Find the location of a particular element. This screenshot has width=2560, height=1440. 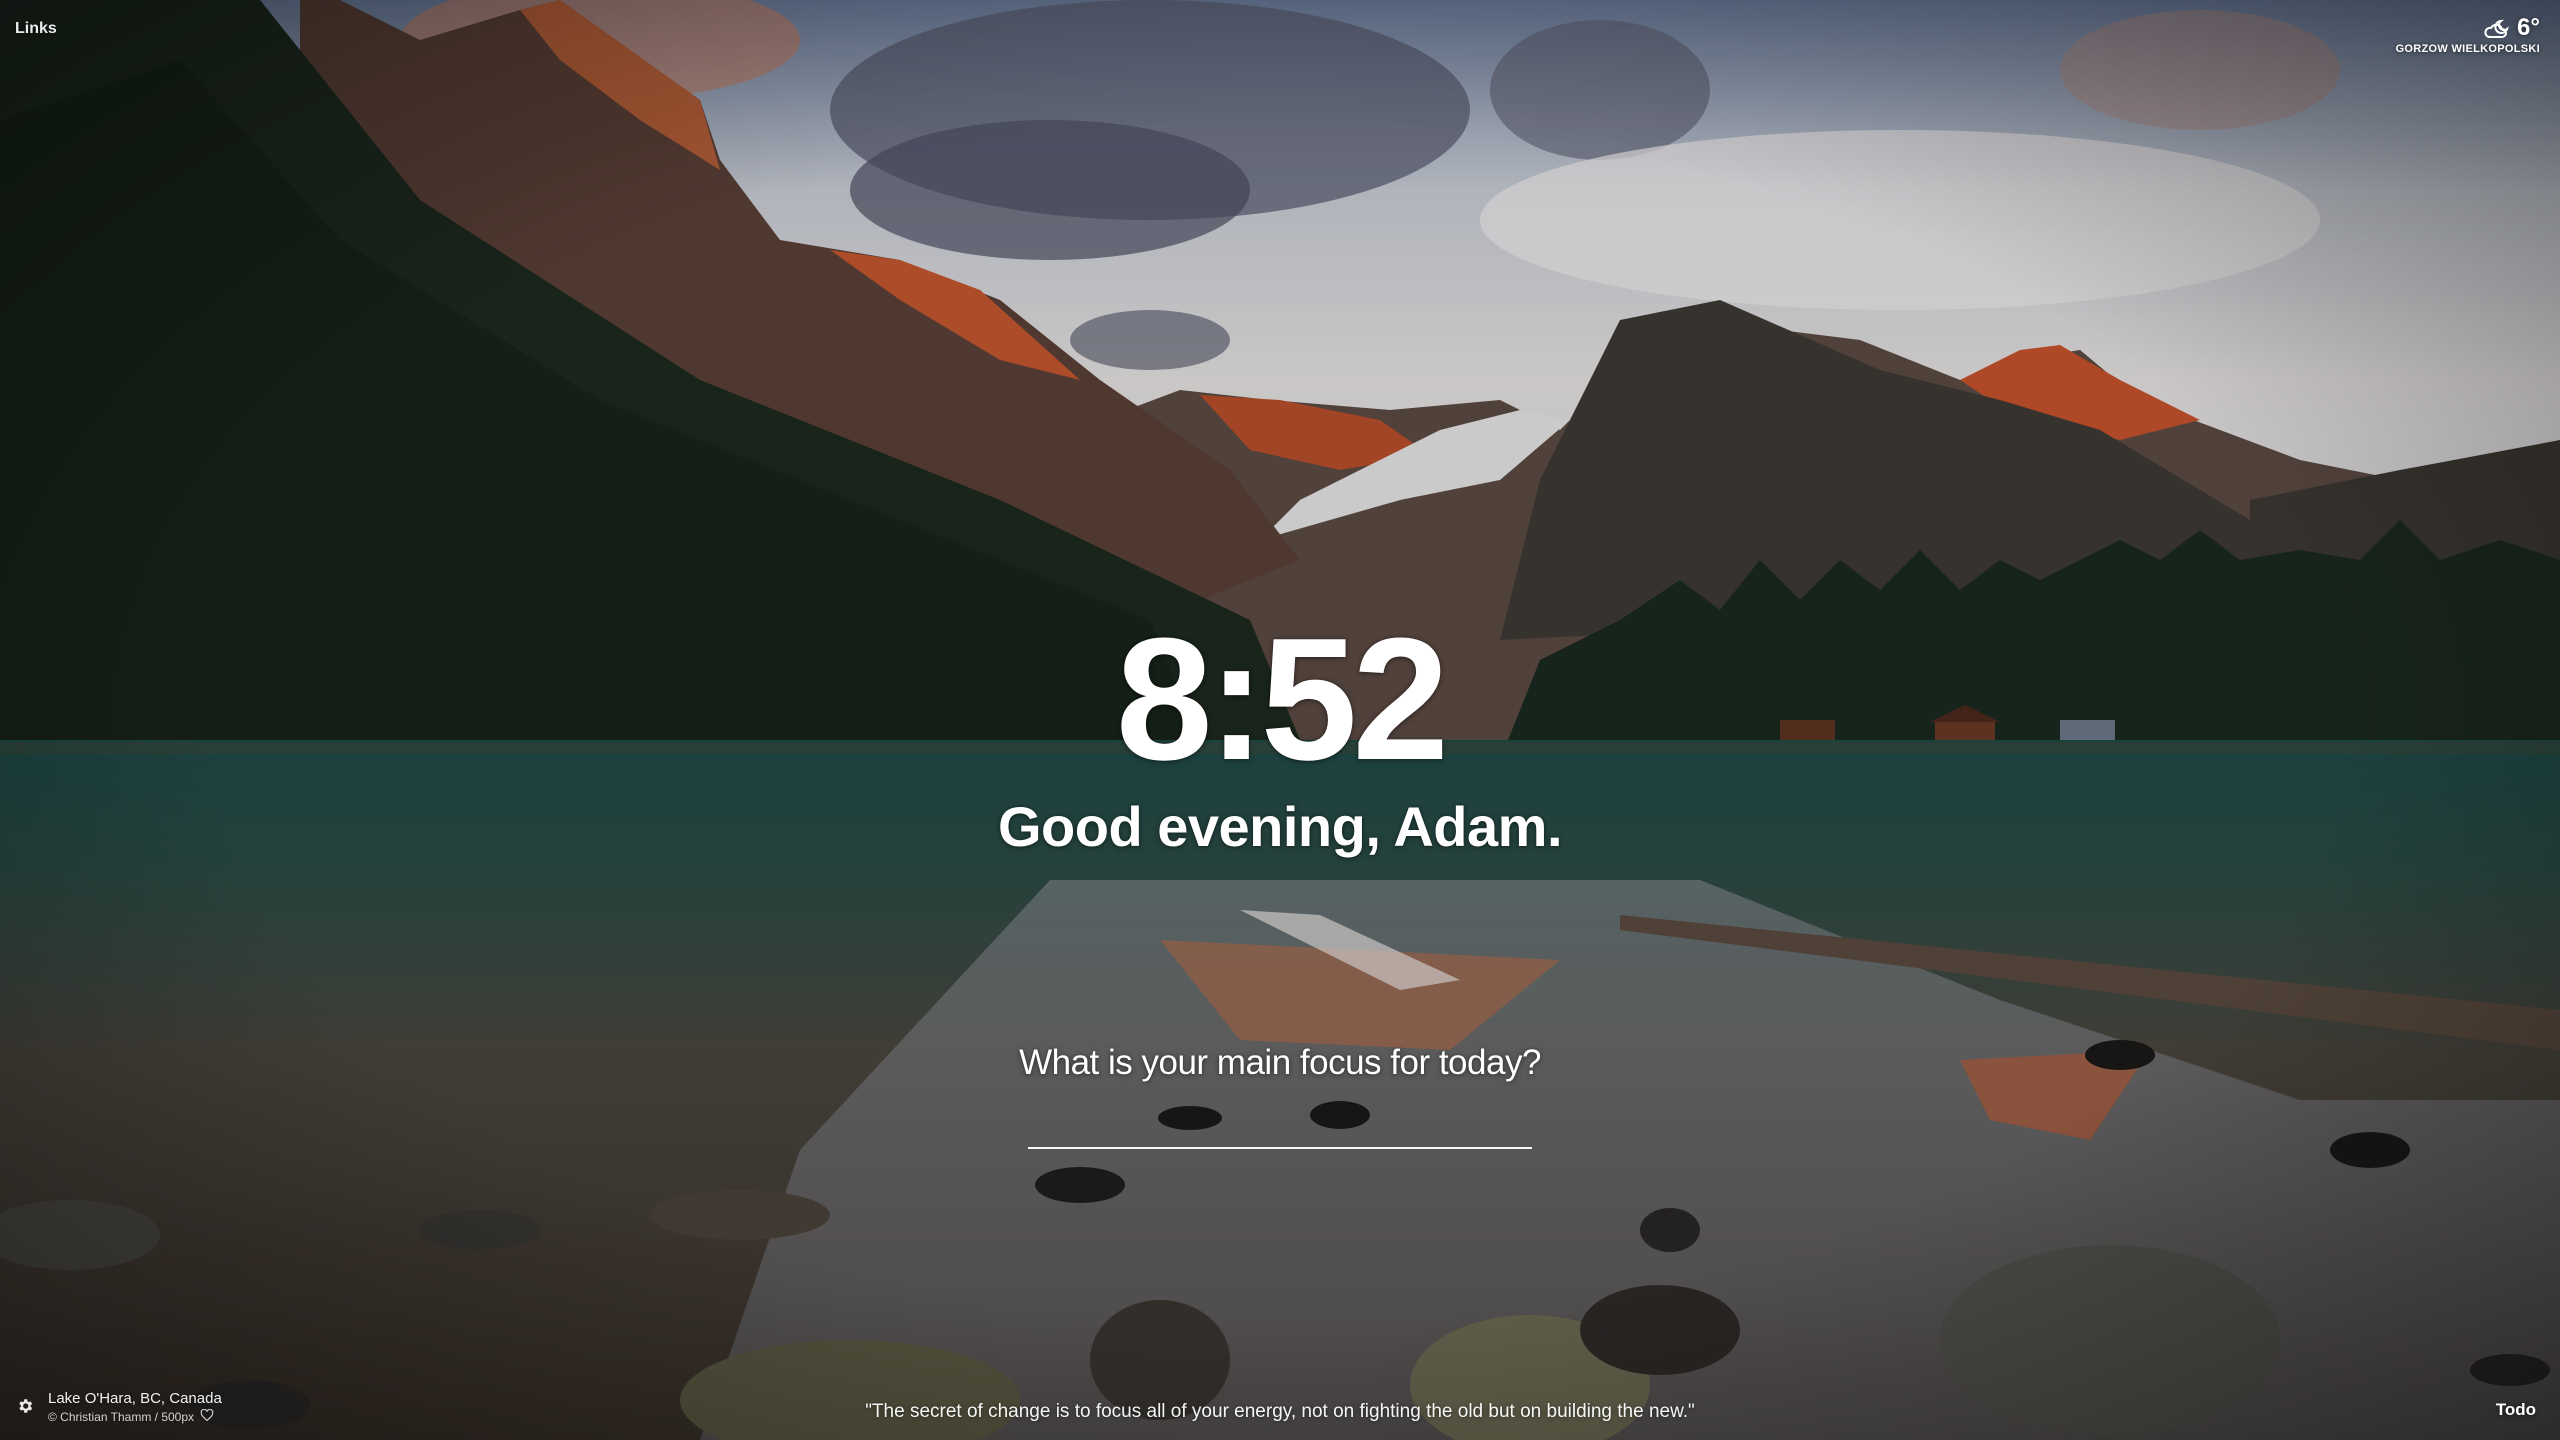

todo-button: Todo is located at coordinates (2516, 1410).